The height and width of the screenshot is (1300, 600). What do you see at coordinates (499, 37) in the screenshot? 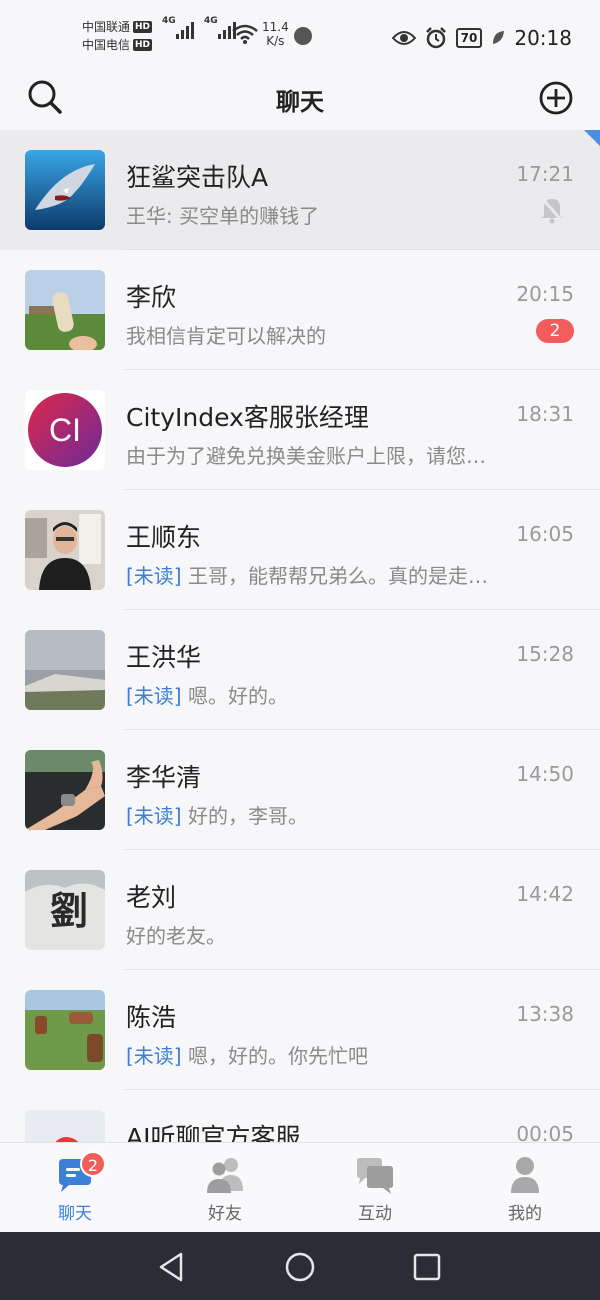
I see `leaf-icon` at bounding box center [499, 37].